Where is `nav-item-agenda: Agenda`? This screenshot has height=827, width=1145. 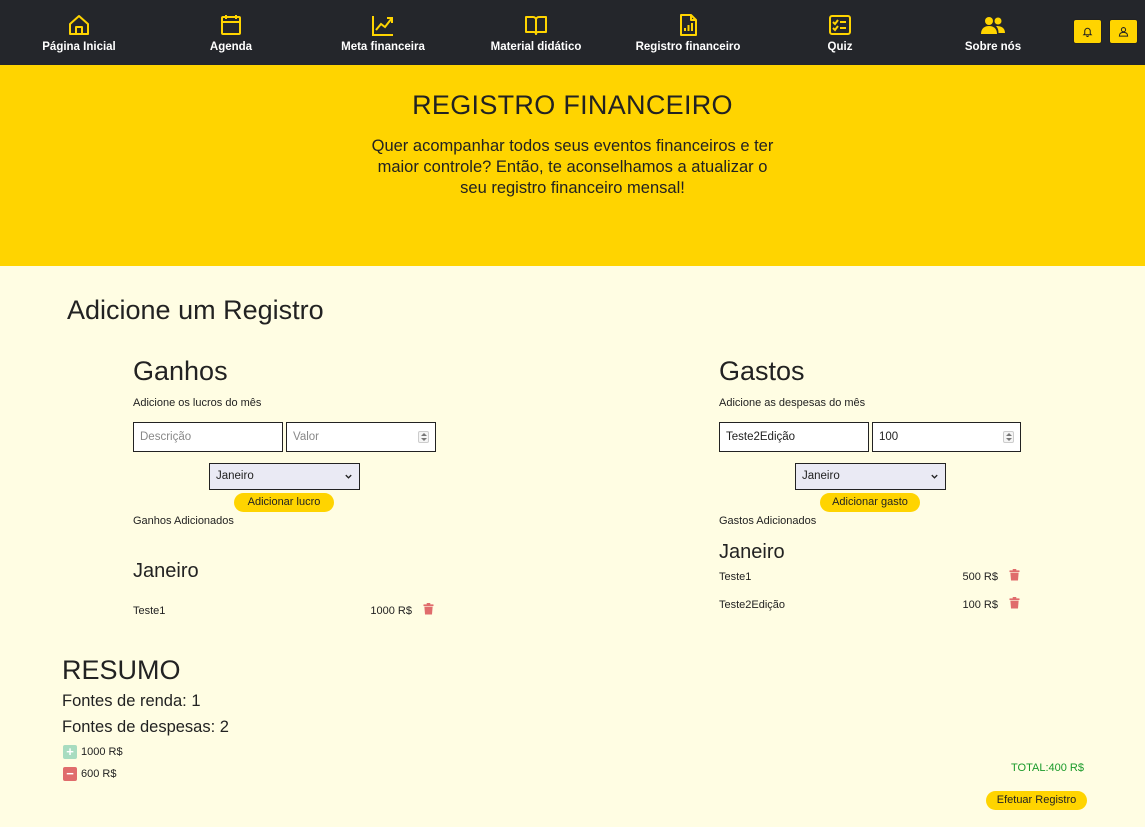
nav-item-agenda: Agenda is located at coordinates (231, 32).